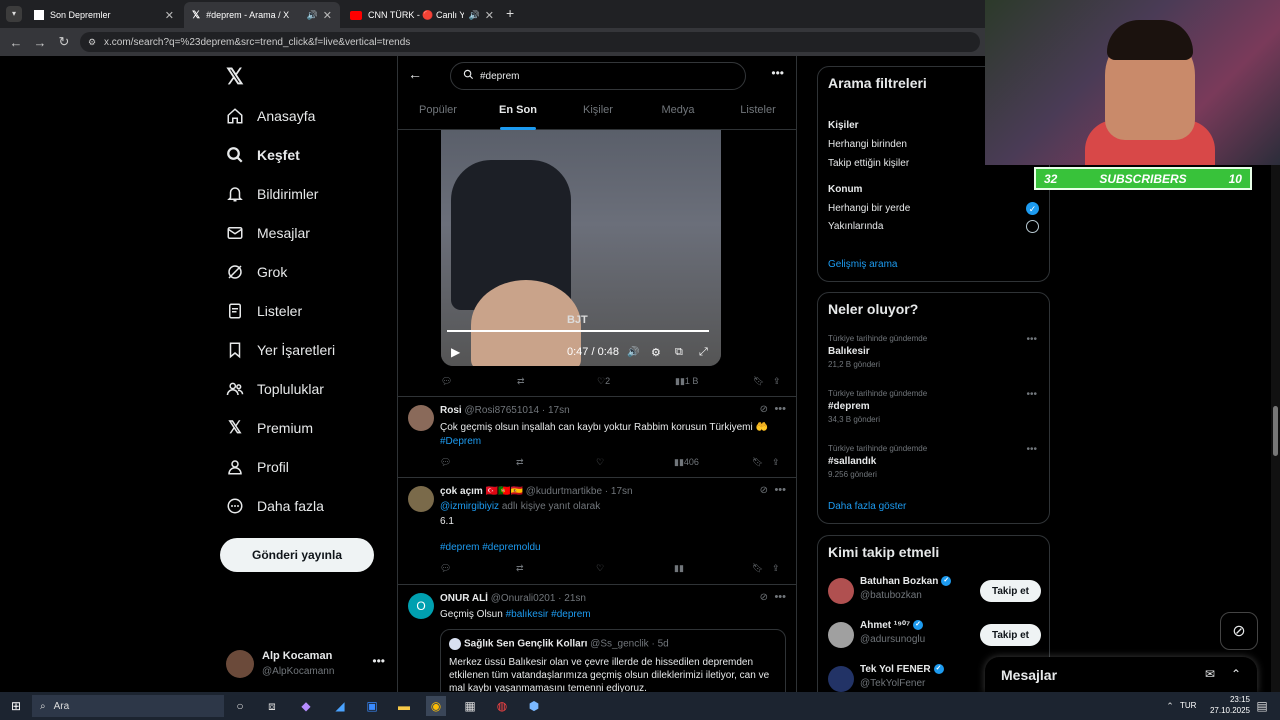 The height and width of the screenshot is (720, 1280). What do you see at coordinates (40, 42) in the screenshot?
I see `forward-icon: →` at bounding box center [40, 42].